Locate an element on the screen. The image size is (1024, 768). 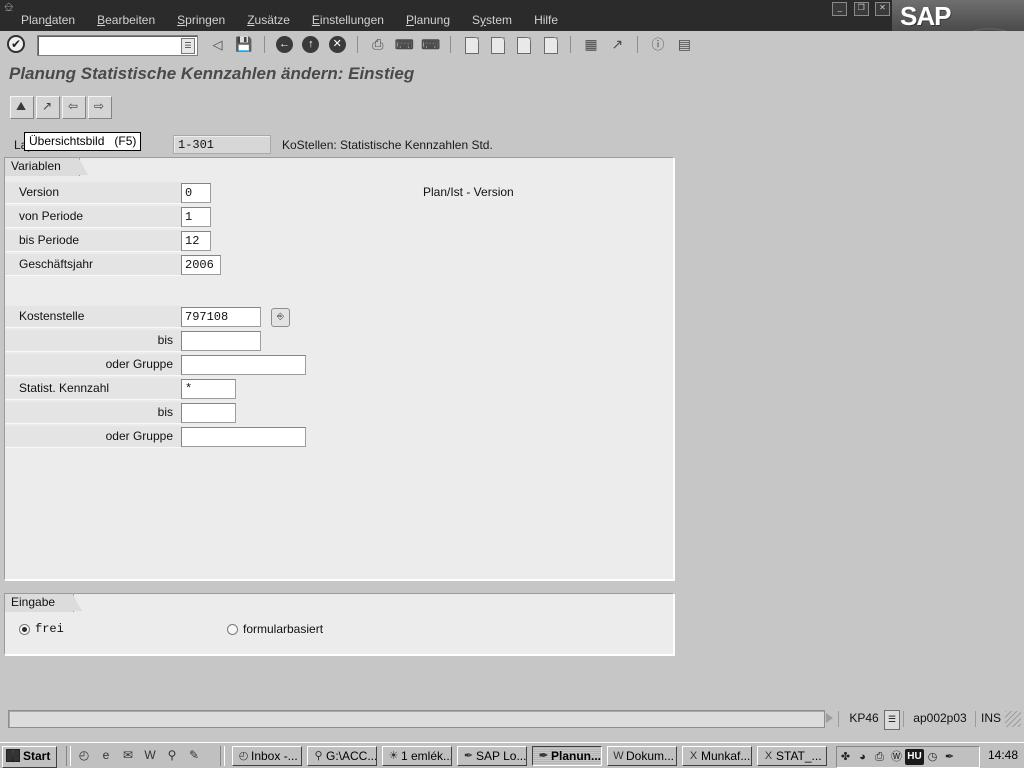
layout-menu-icon: ▤ is located at coordinates (684, 44).